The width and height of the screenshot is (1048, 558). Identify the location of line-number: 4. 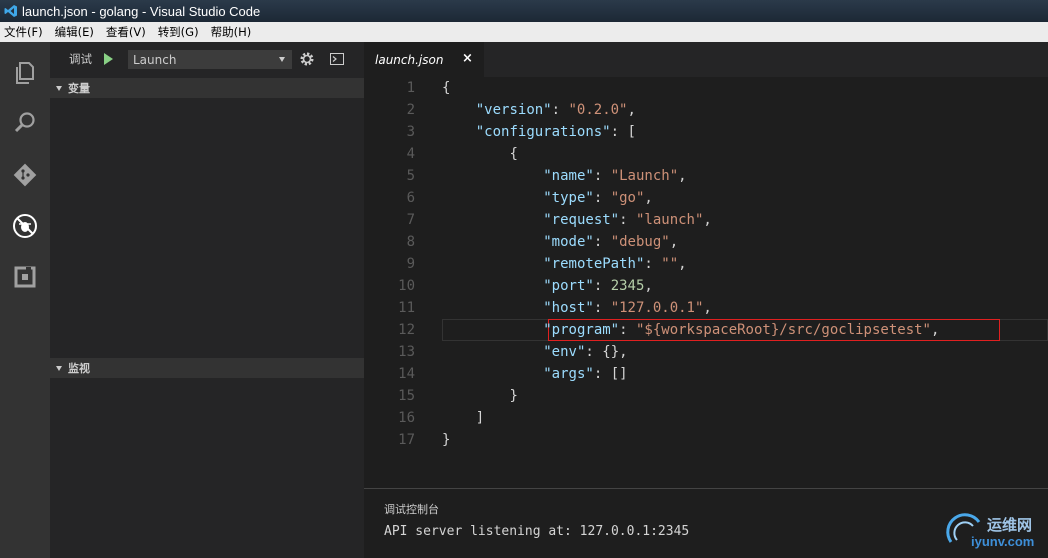
(410, 154).